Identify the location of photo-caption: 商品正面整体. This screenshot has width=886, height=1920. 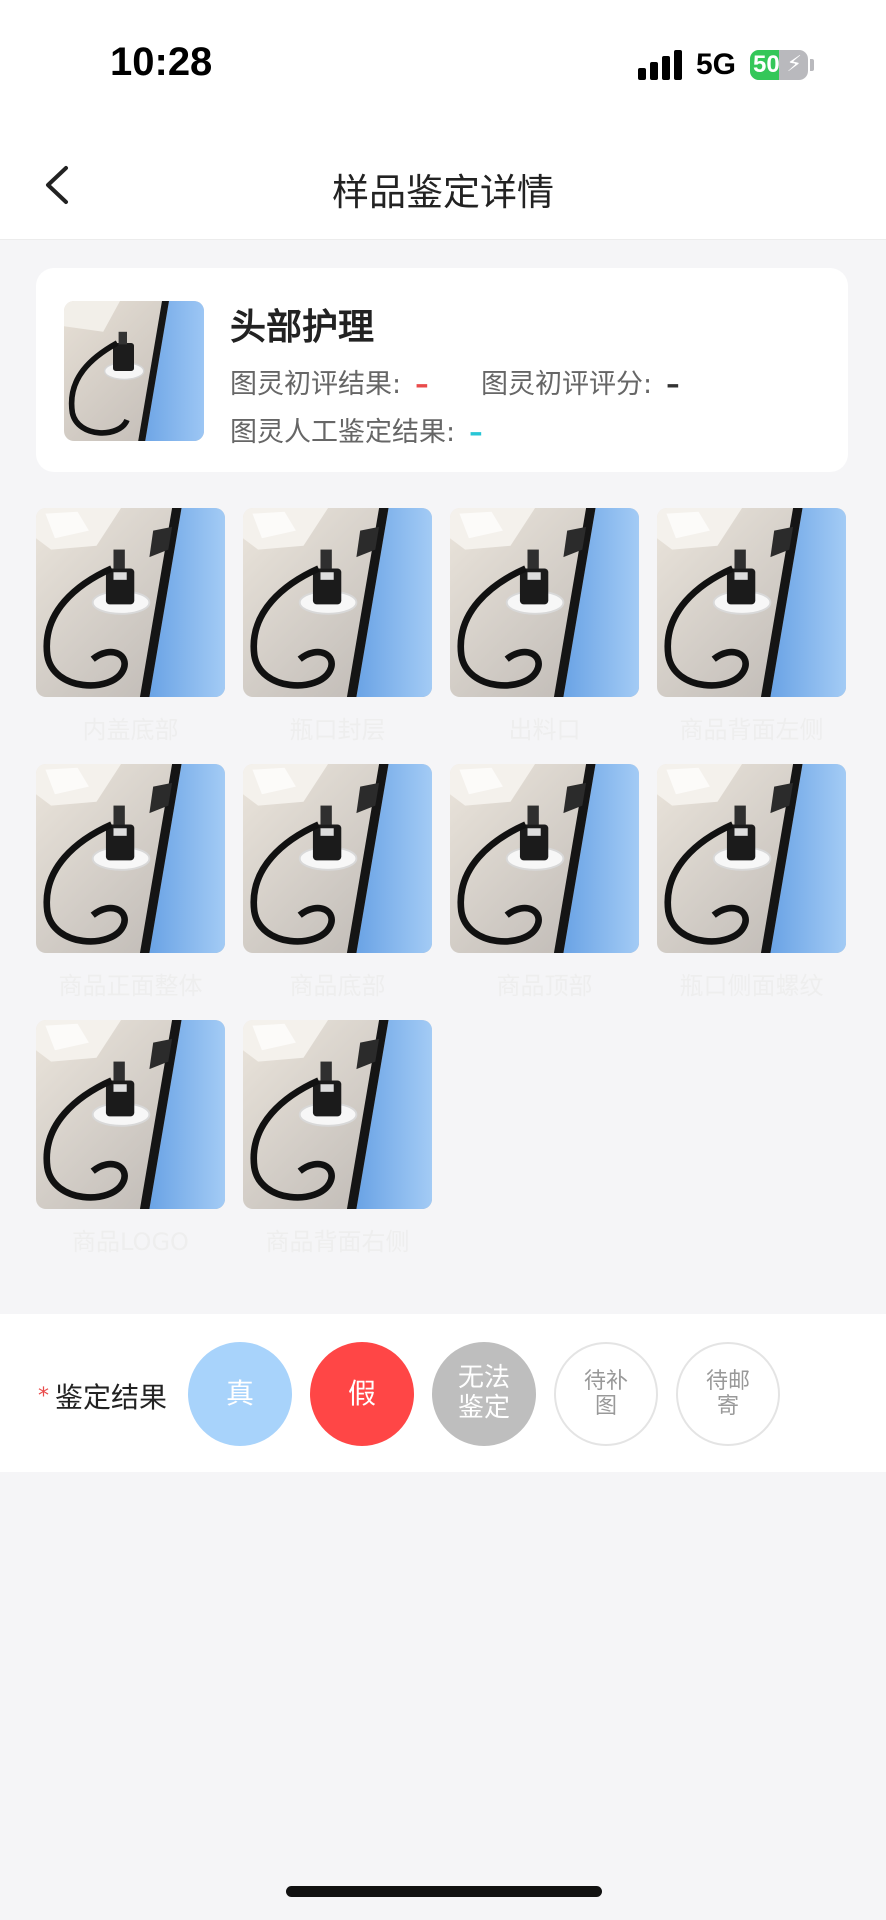
(130, 986).